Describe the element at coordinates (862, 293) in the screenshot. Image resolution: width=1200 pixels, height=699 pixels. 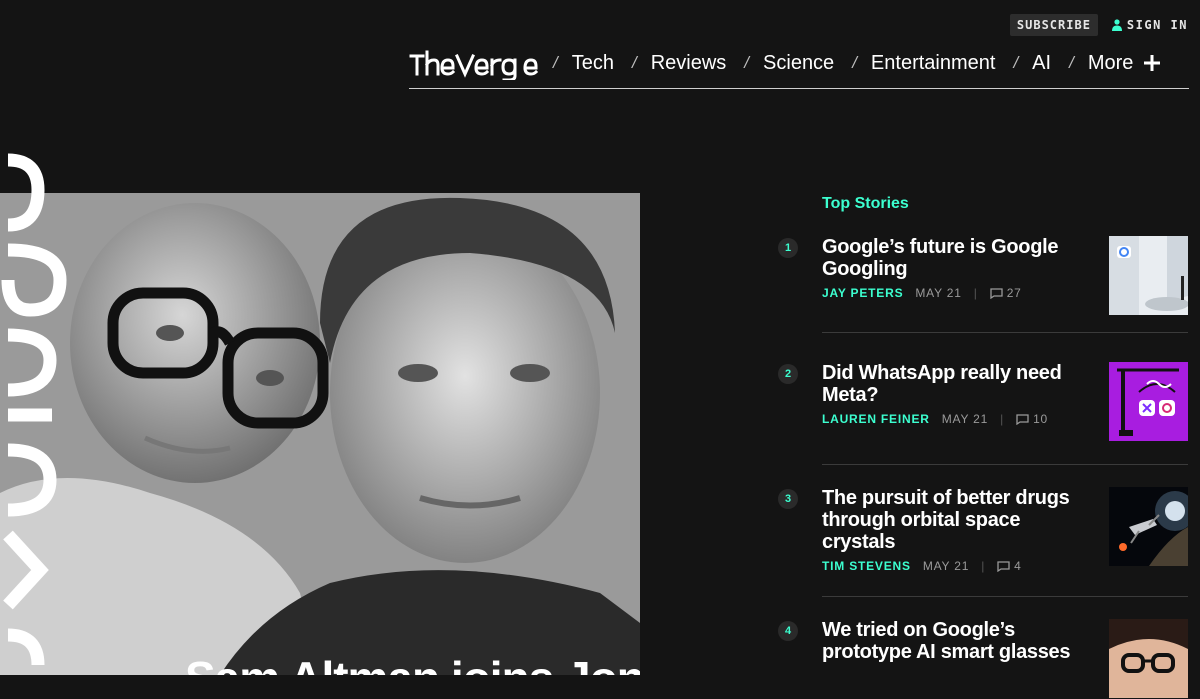
I see `story-author: JAY PETERS` at that location.